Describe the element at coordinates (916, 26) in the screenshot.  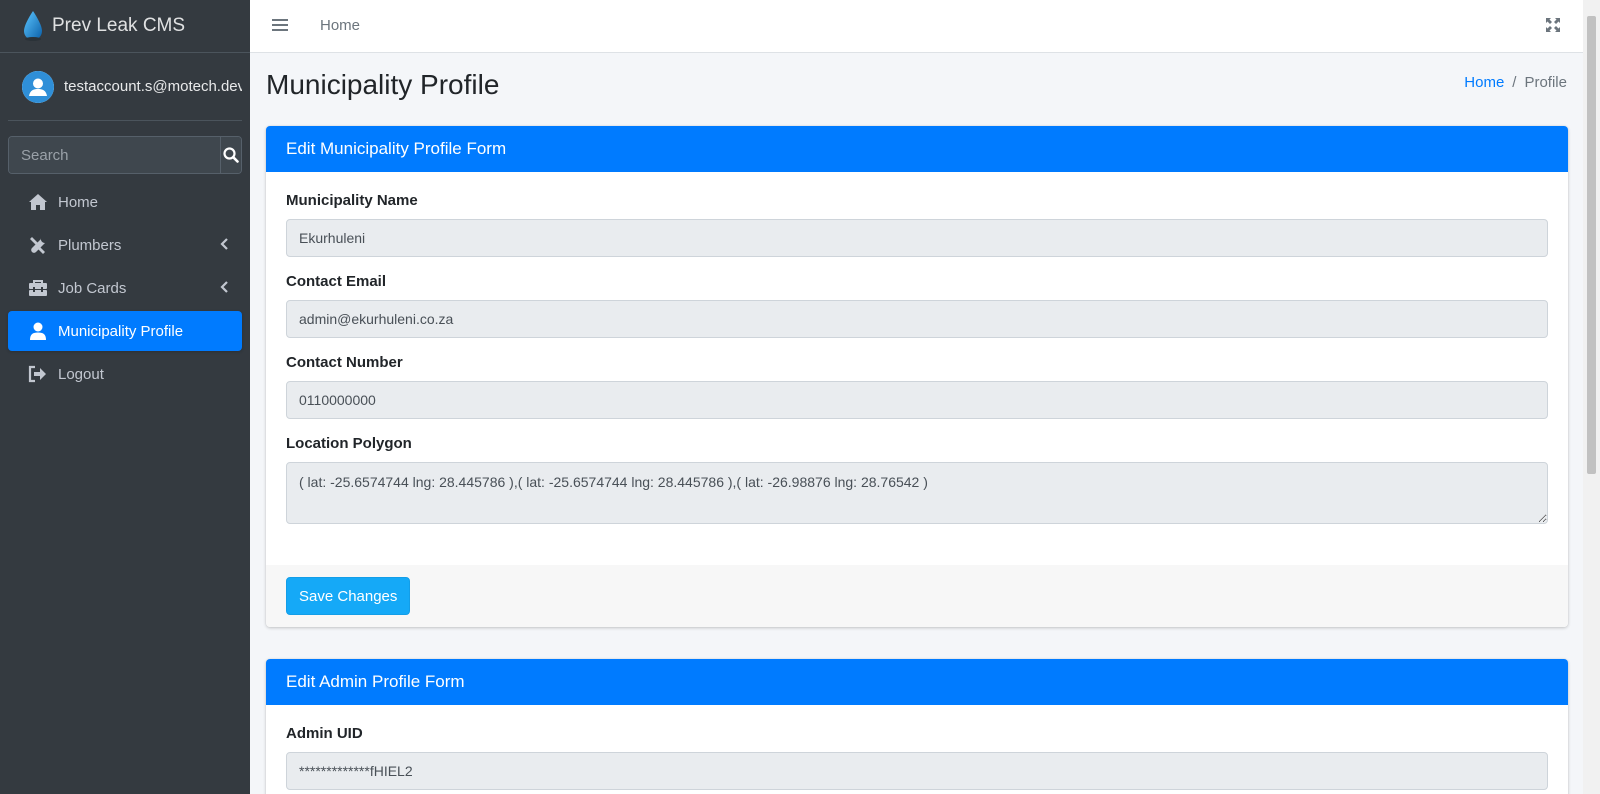
I see `topbar: Home` at that location.